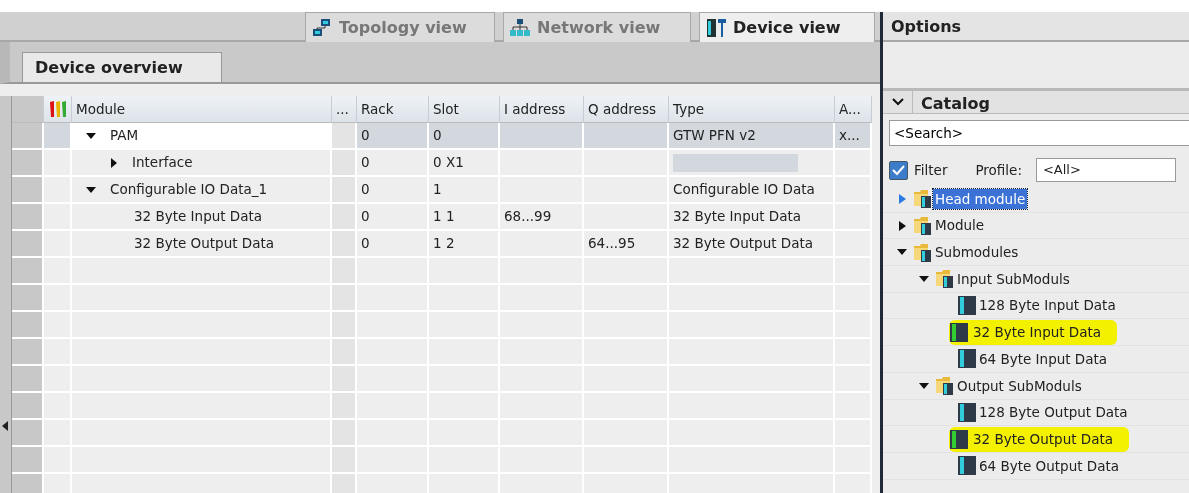 The width and height of the screenshot is (1189, 493). I want to click on table-cell: 1, so click(464, 190).